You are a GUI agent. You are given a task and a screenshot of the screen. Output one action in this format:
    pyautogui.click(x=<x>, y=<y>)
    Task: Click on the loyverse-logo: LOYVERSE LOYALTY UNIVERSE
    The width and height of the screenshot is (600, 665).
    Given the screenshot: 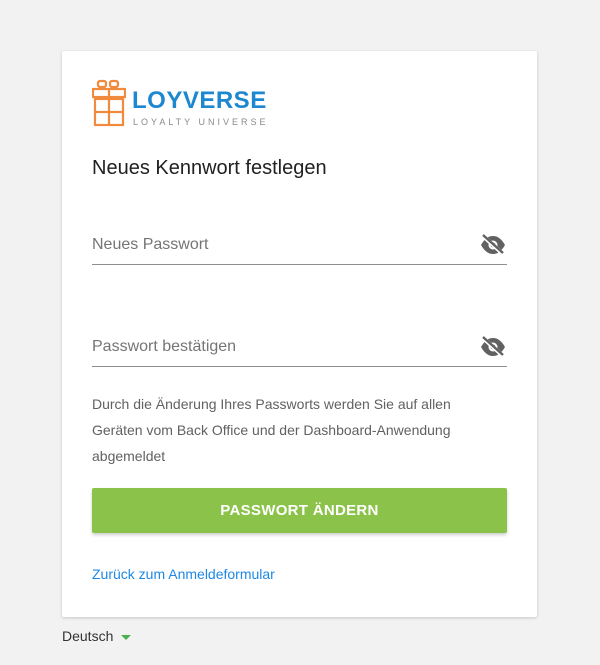 What is the action you would take?
    pyautogui.click(x=179, y=105)
    